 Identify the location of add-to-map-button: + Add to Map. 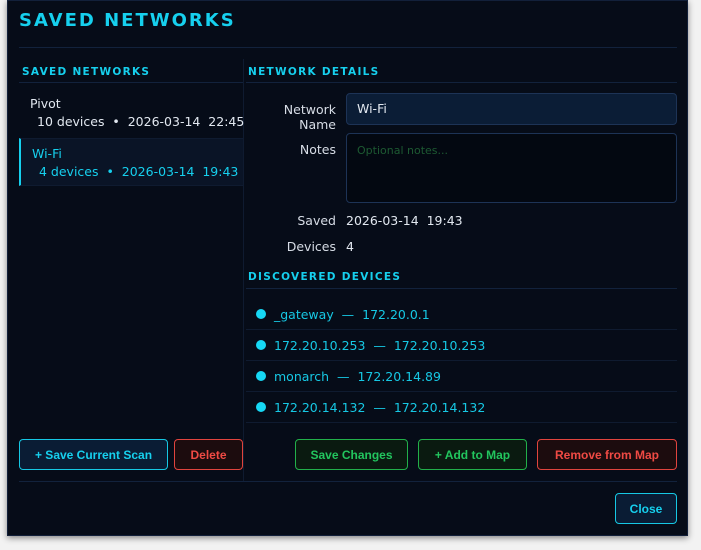
(472, 454).